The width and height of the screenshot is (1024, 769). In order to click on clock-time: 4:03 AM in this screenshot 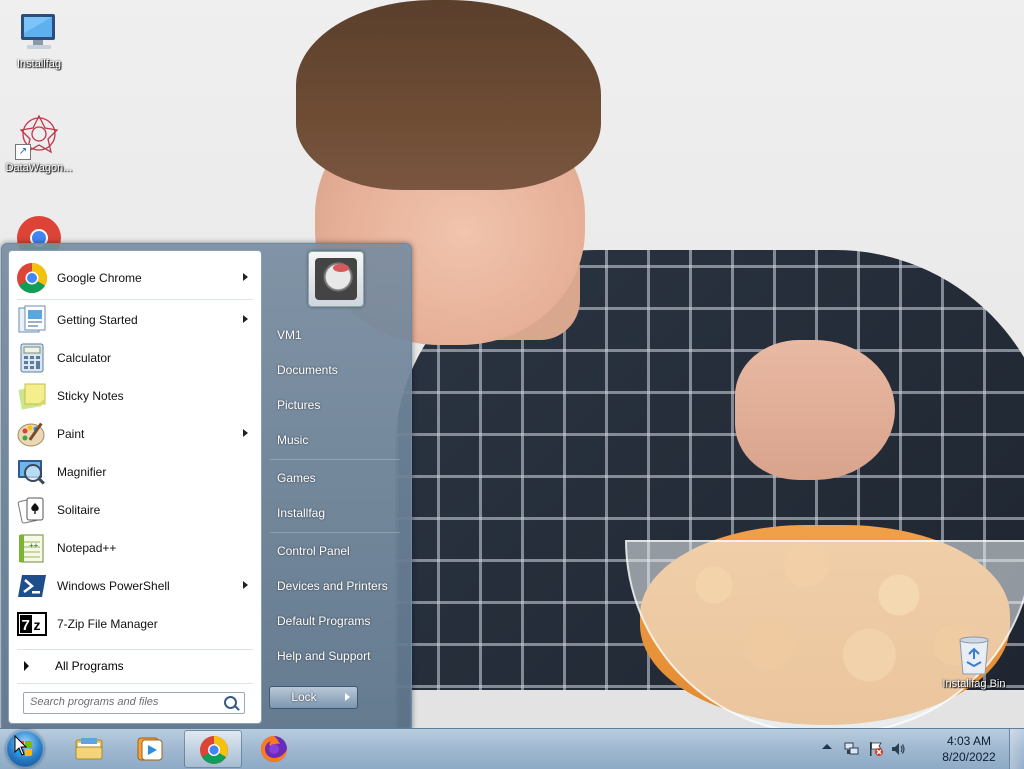, I will do `click(969, 741)`.